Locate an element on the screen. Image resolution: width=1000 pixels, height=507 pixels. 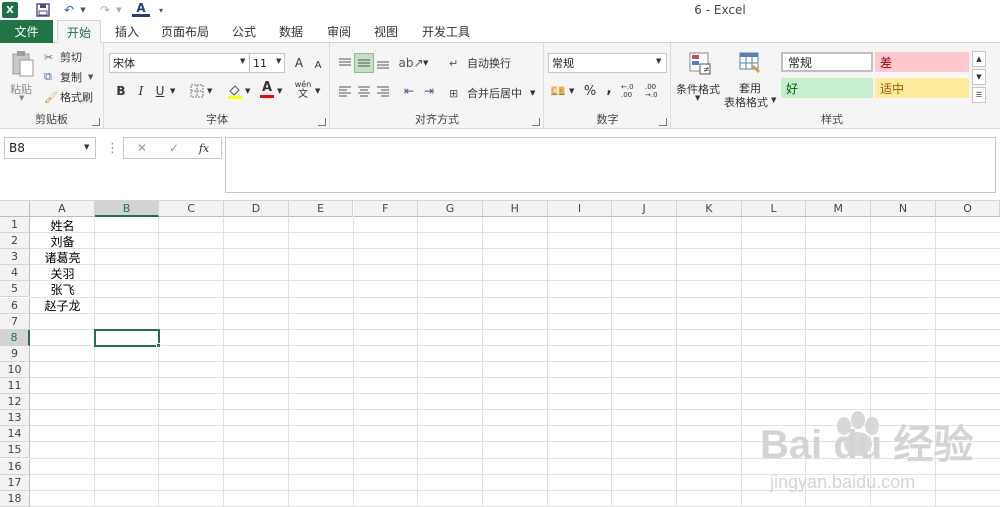
percent-button: % is located at coordinates (590, 91).